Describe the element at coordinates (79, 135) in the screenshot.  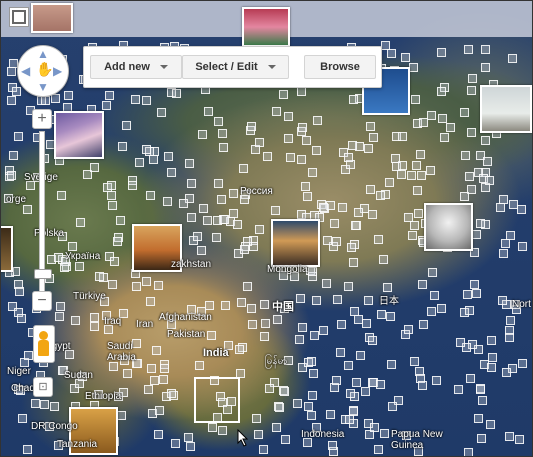
I see `photo-marker-rainbow` at that location.